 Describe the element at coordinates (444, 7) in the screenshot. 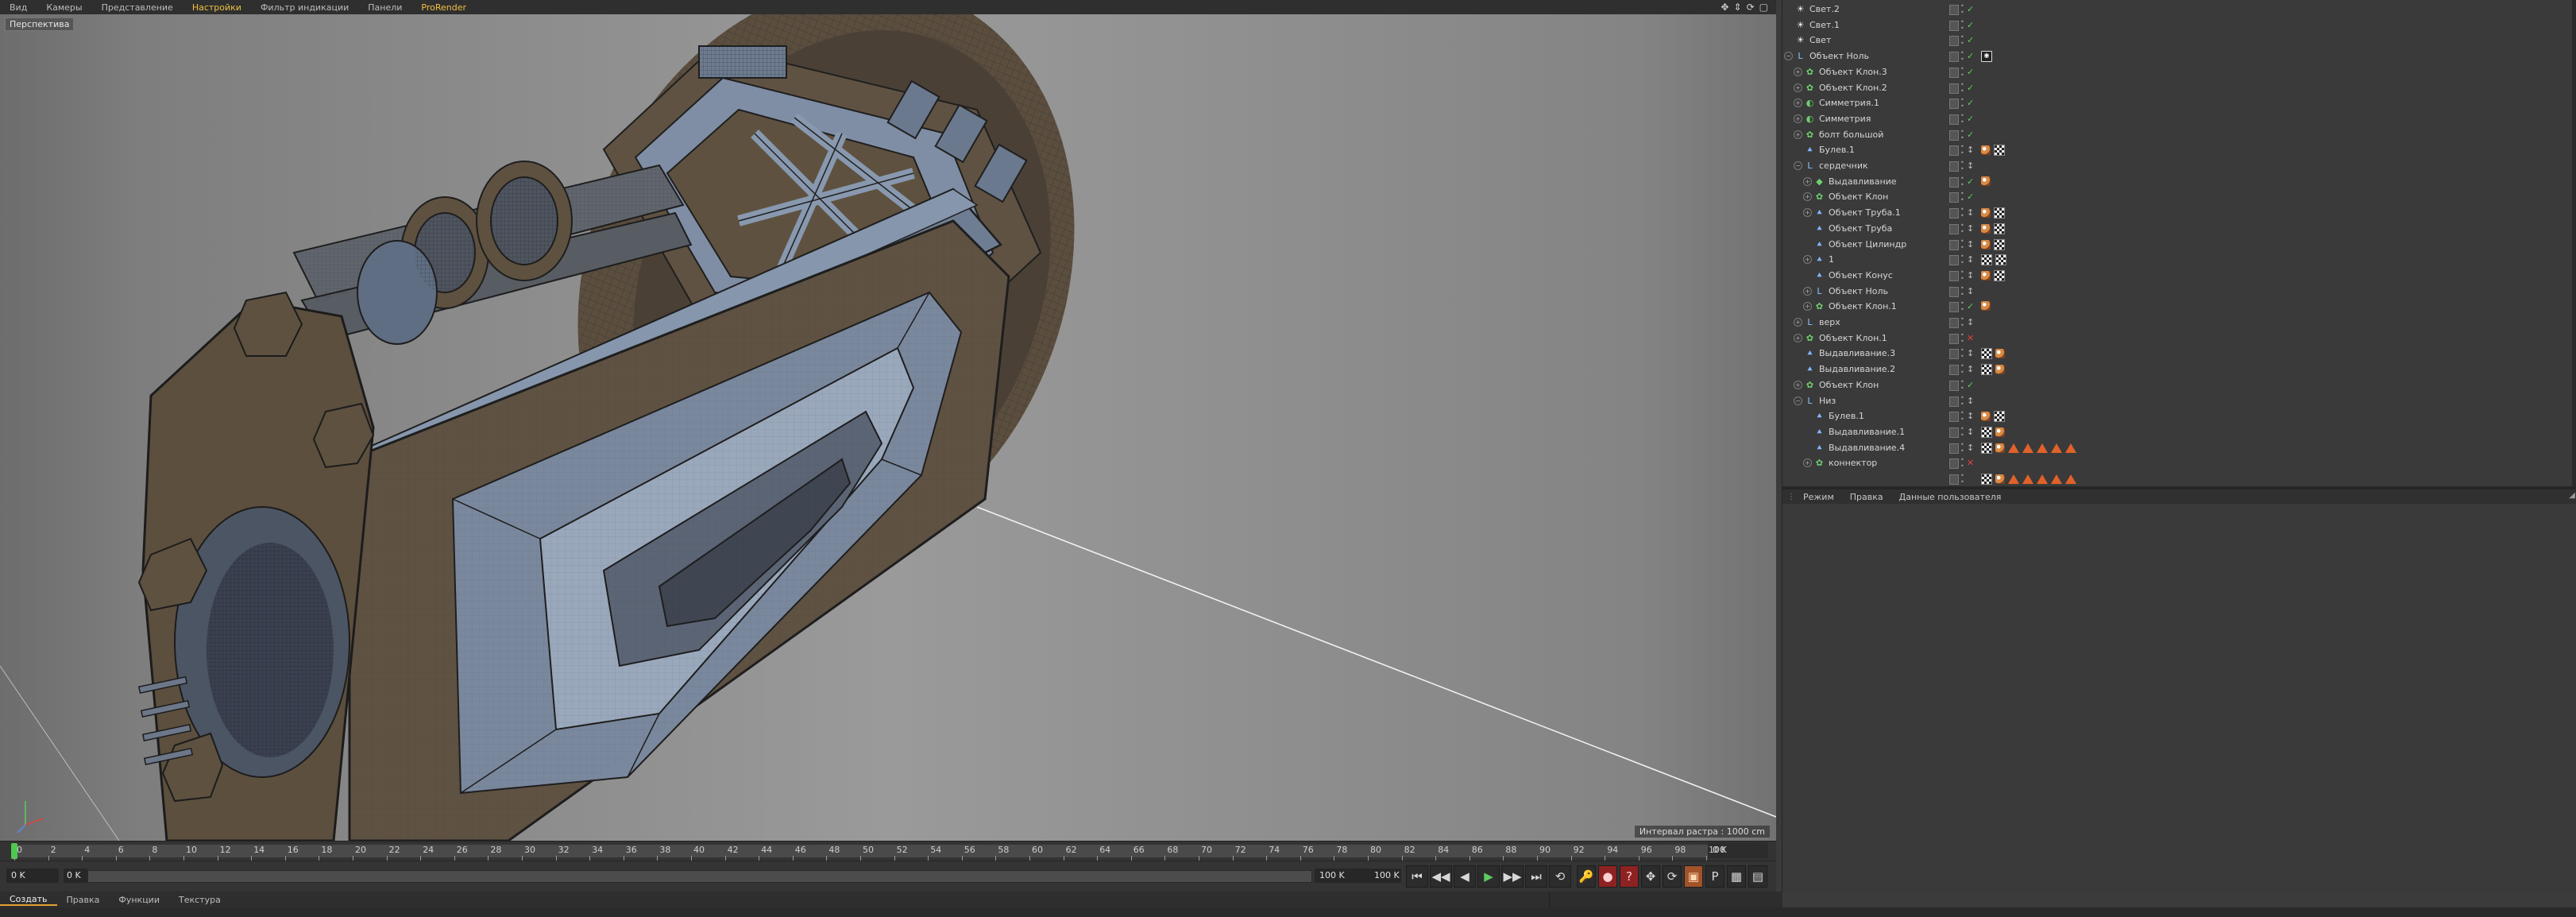

I see `viewport-menu-item: ProRender` at that location.